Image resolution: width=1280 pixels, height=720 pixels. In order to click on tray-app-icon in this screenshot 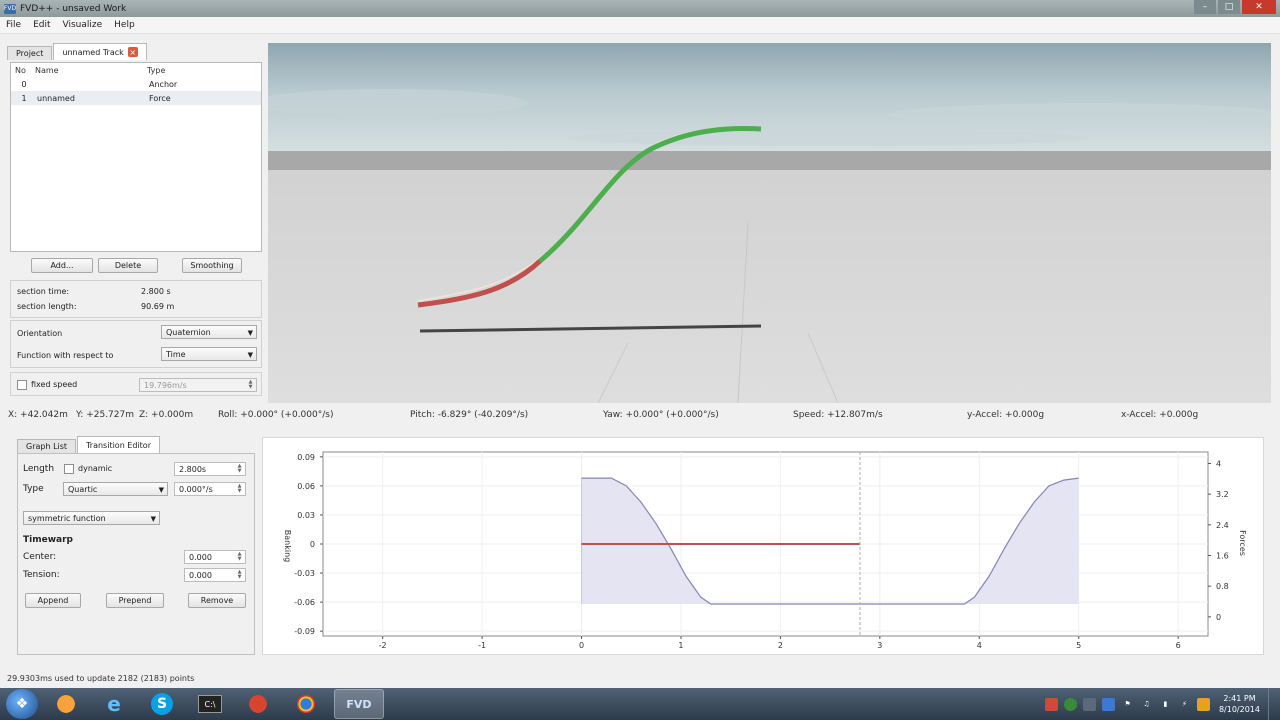, I will do `click(1051, 704)`.